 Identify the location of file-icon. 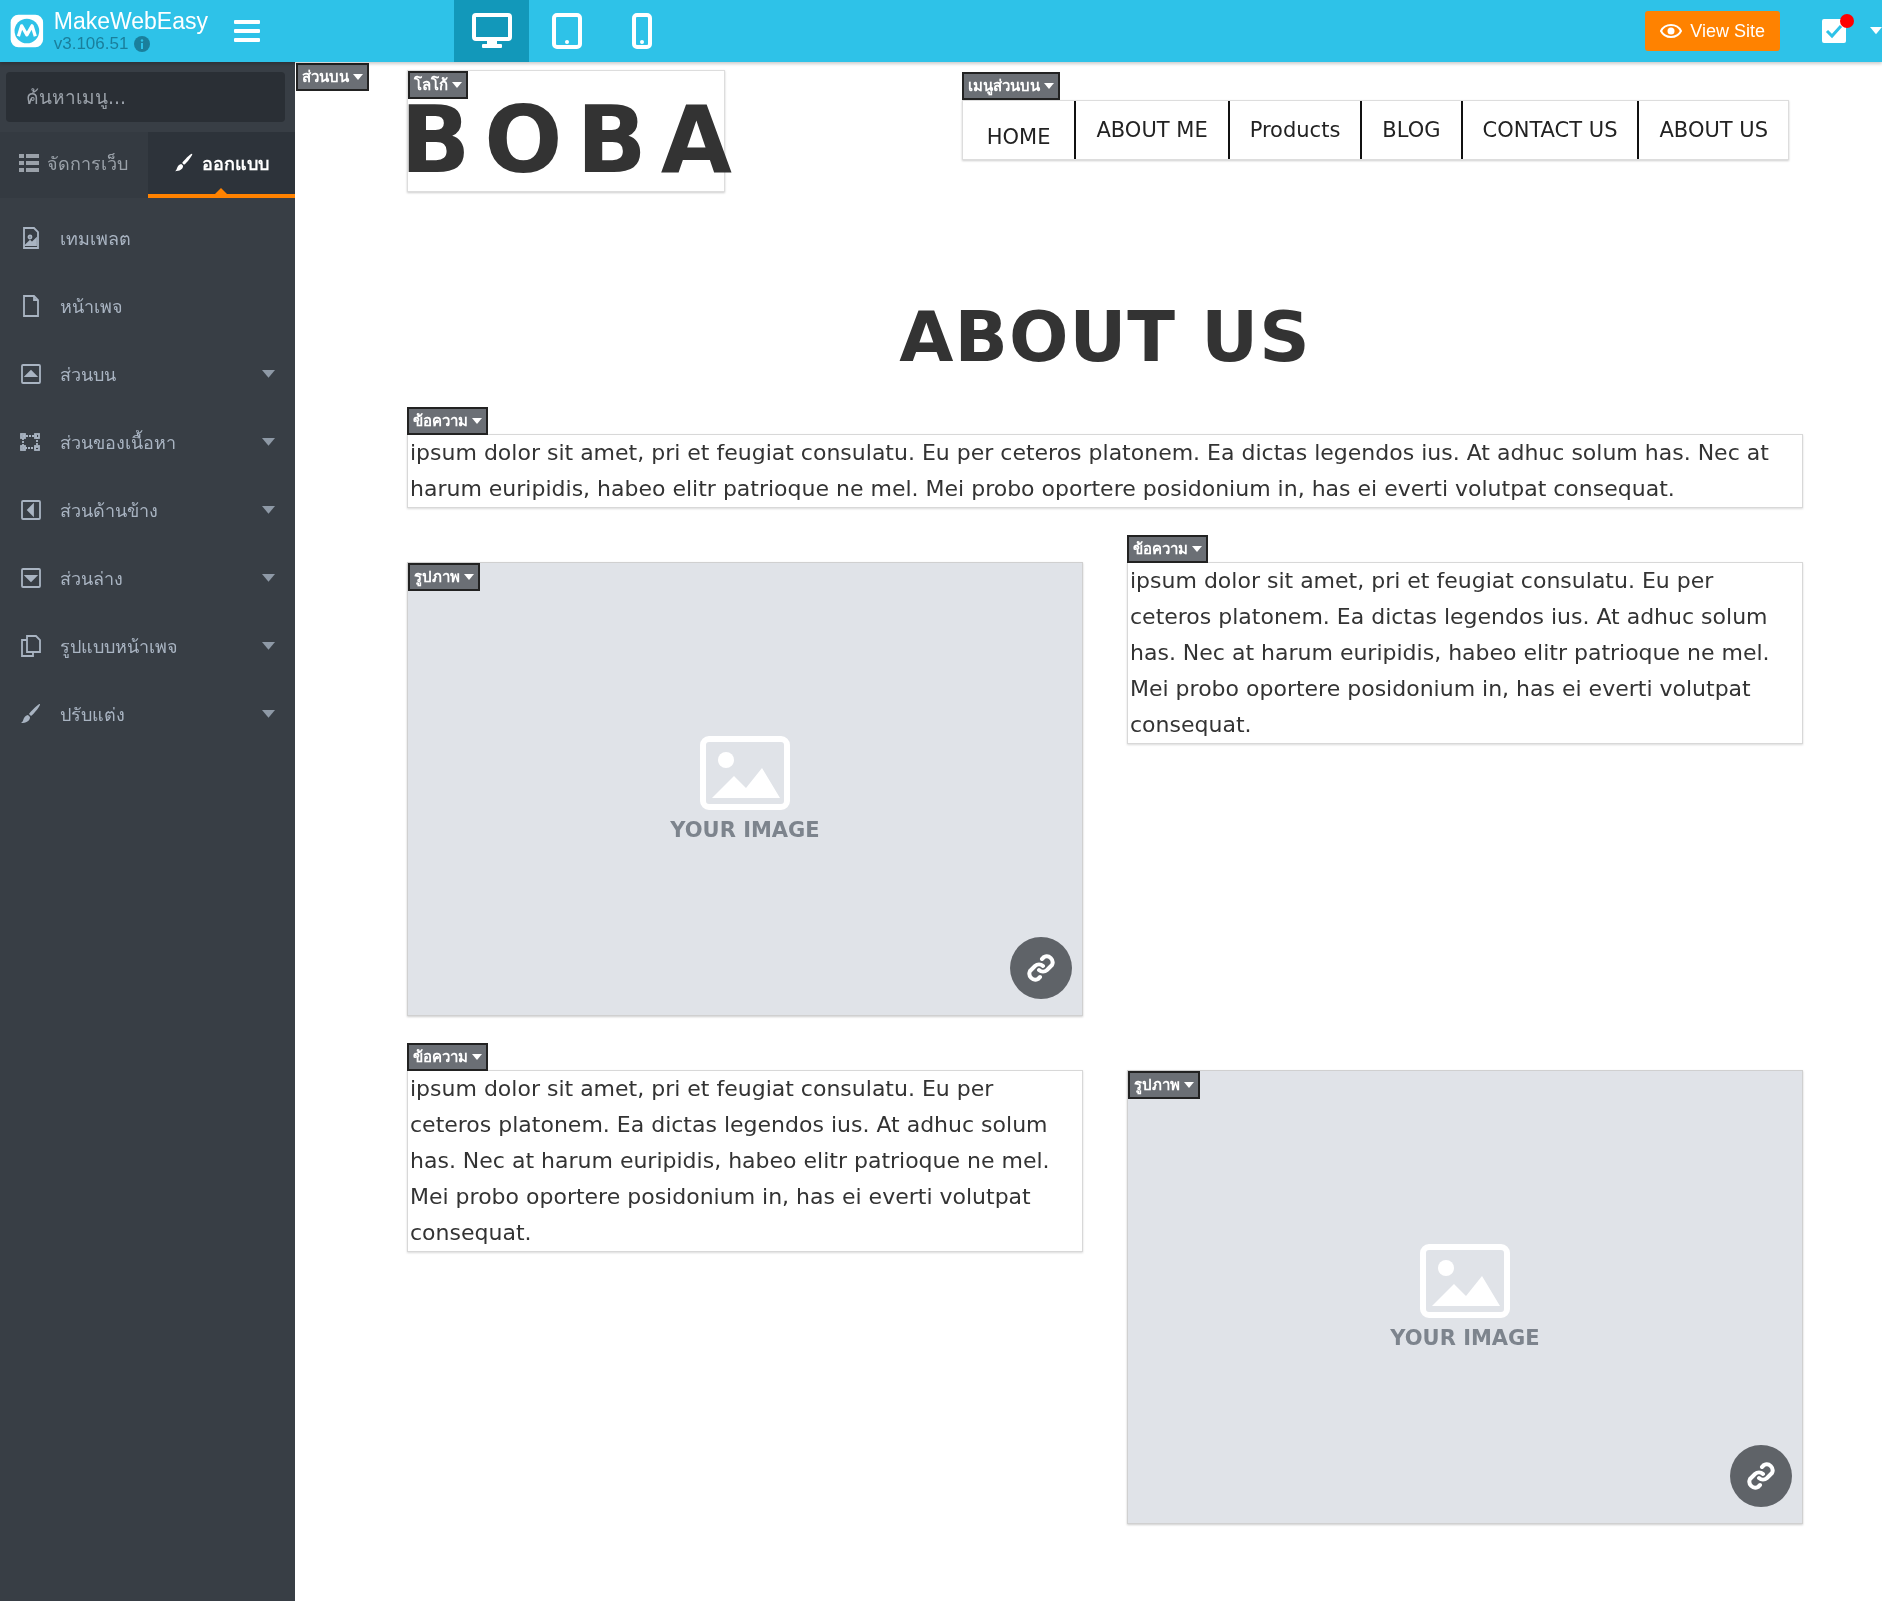
(31, 306).